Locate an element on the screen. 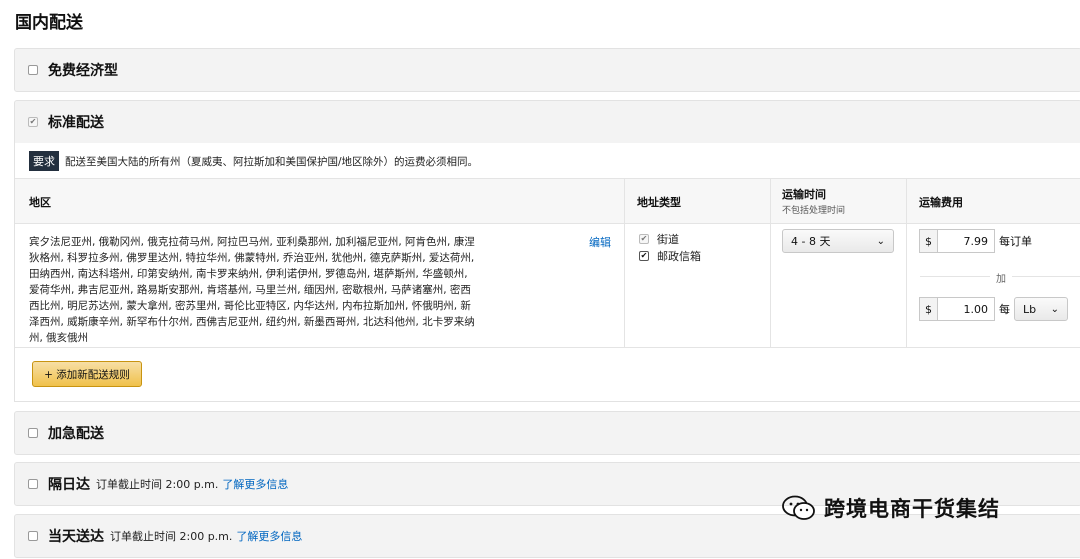  next-day-checkbox is located at coordinates (33, 484).